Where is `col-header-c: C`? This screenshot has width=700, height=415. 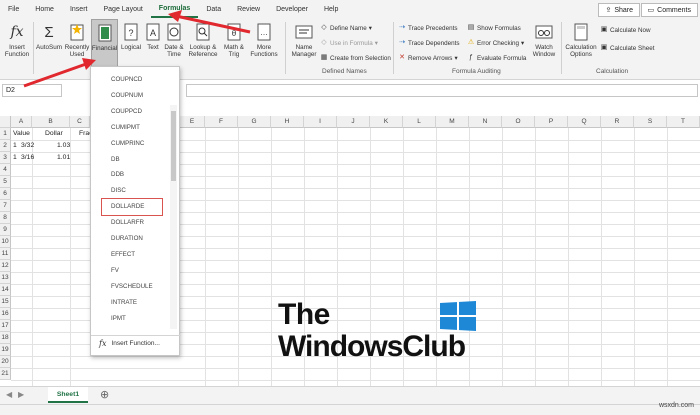 col-header-c: C is located at coordinates (80, 122).